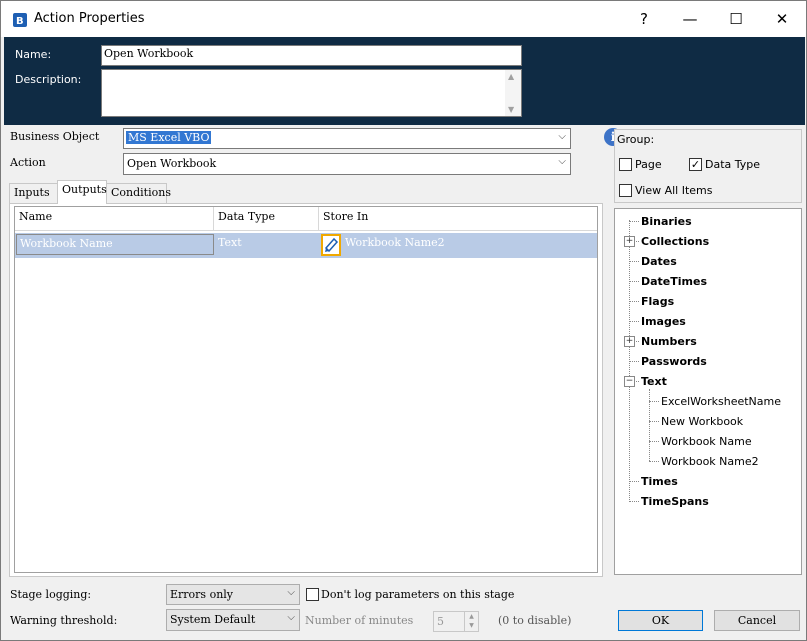  I want to click on tree-category-item: Dates, so click(659, 261).